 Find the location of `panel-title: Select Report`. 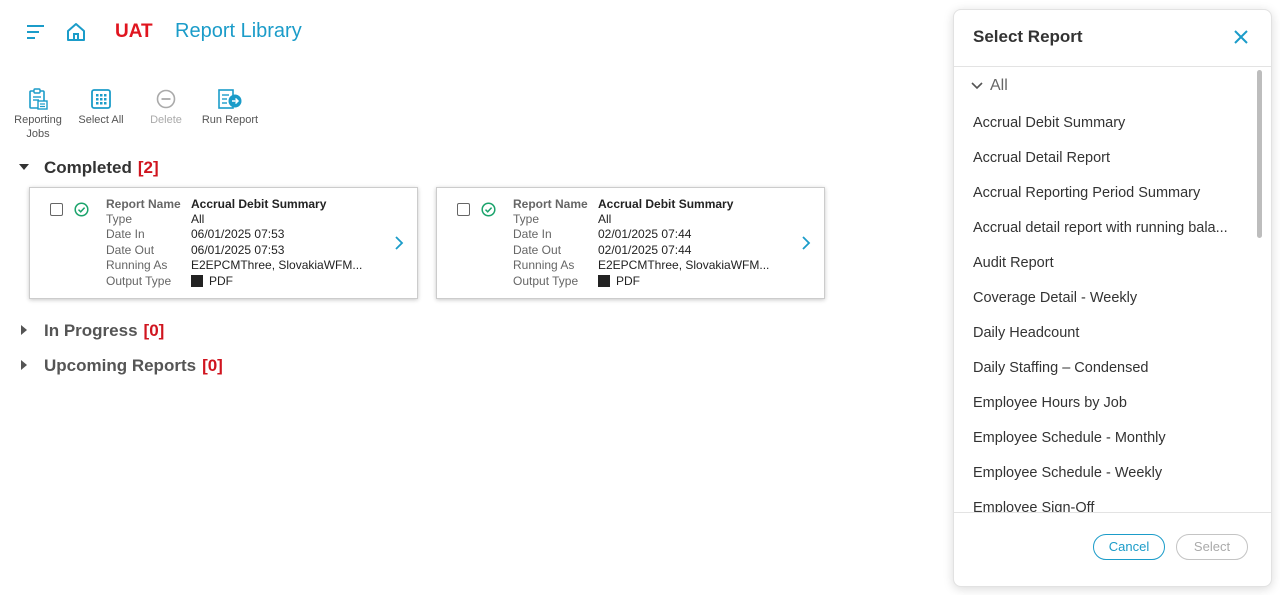

panel-title: Select Report is located at coordinates (1028, 36).